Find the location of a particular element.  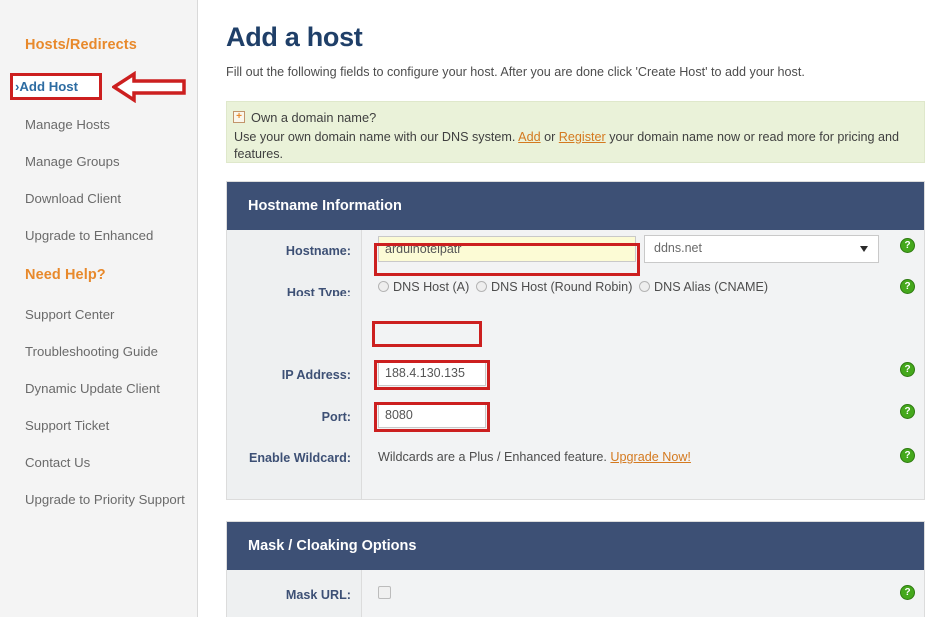

sidebar-item-manage-hosts: Manage Hosts is located at coordinates (99, 124).